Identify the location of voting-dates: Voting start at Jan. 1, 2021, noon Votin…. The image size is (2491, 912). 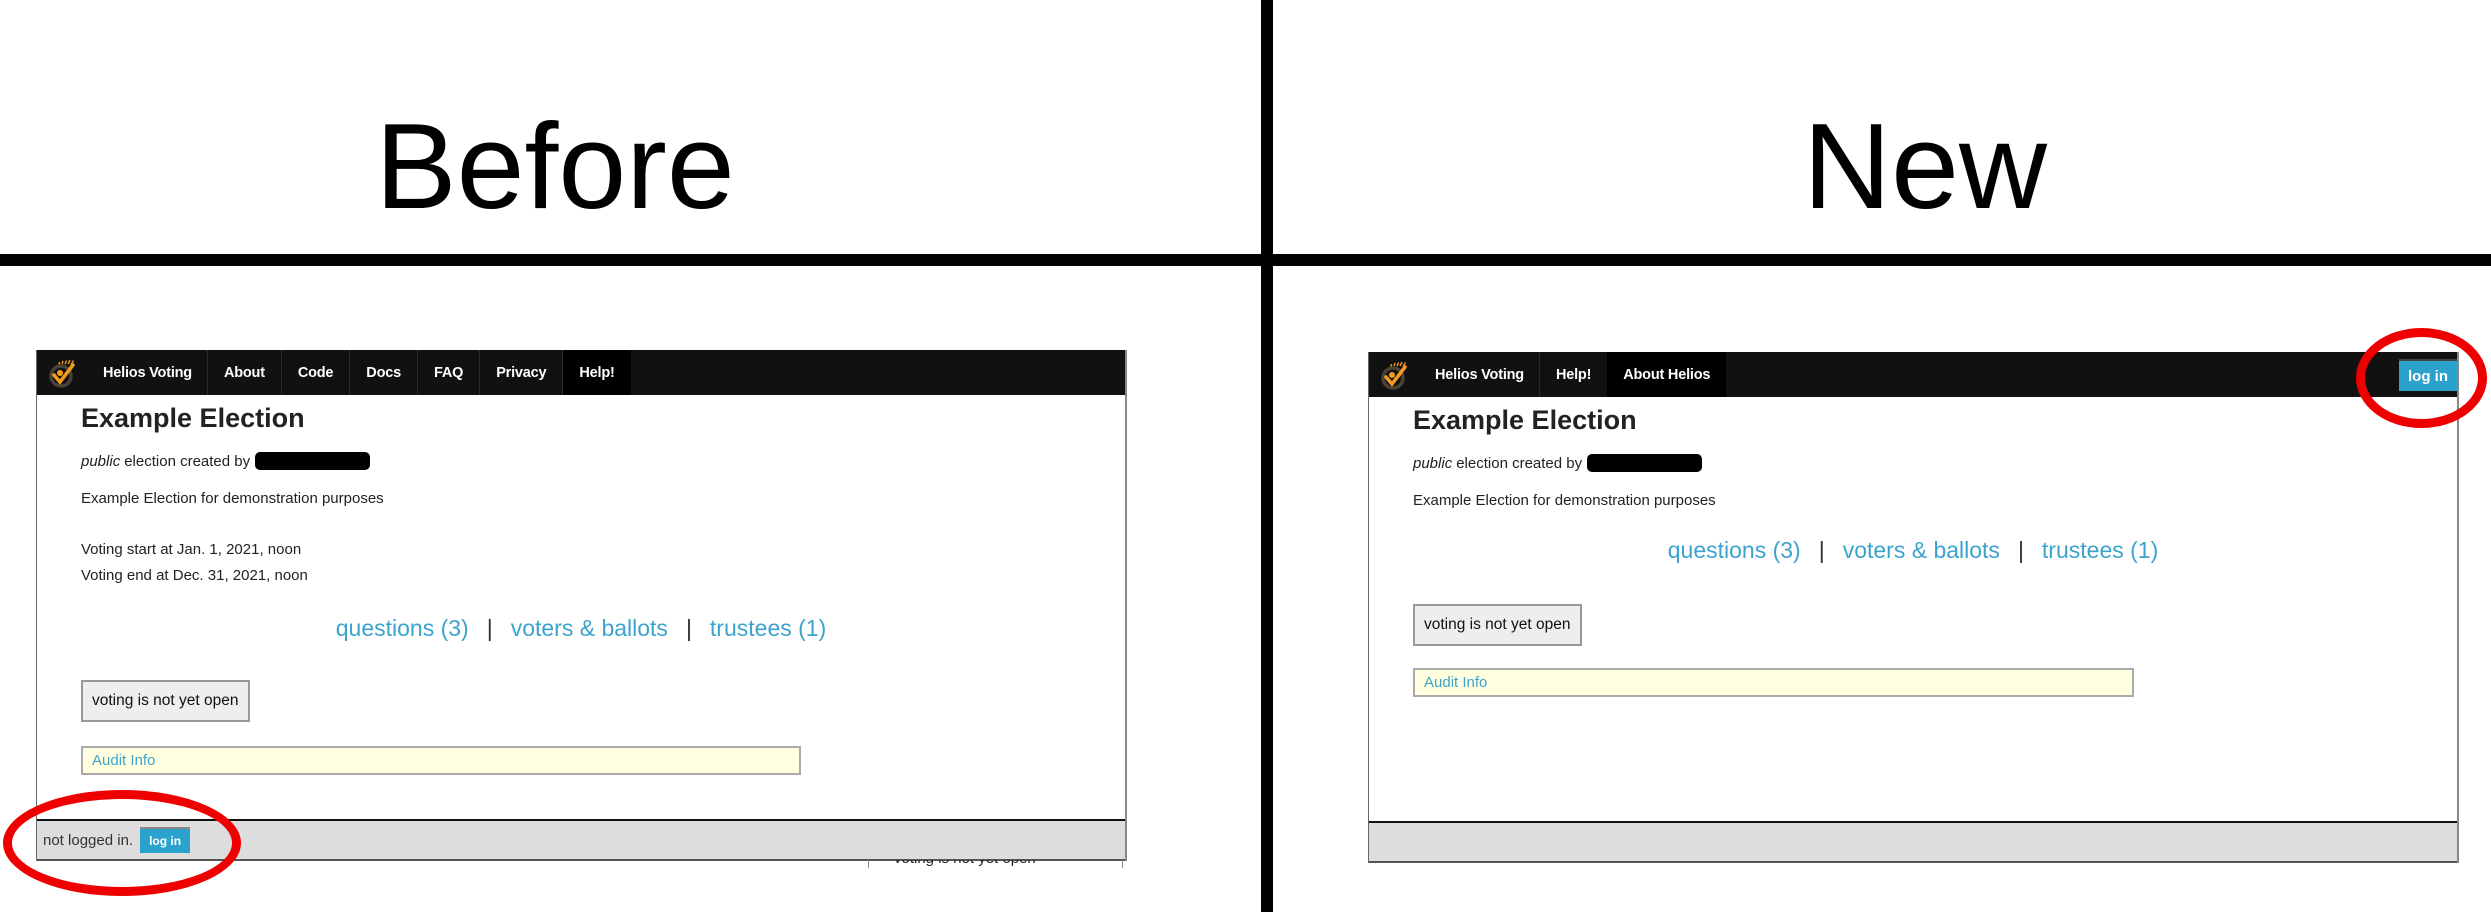
(603, 563).